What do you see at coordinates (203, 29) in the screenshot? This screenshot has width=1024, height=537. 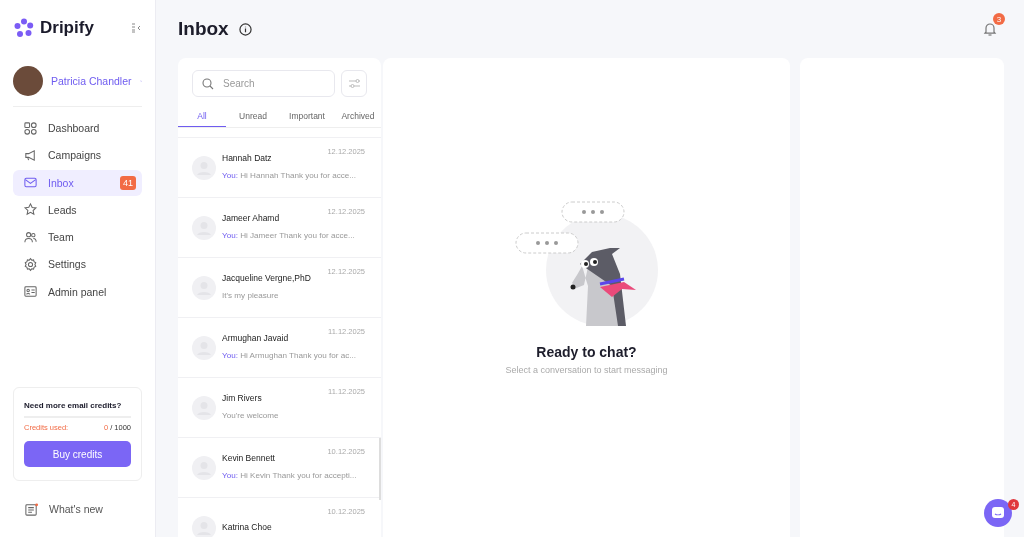 I see `page-title: Inbox` at bounding box center [203, 29].